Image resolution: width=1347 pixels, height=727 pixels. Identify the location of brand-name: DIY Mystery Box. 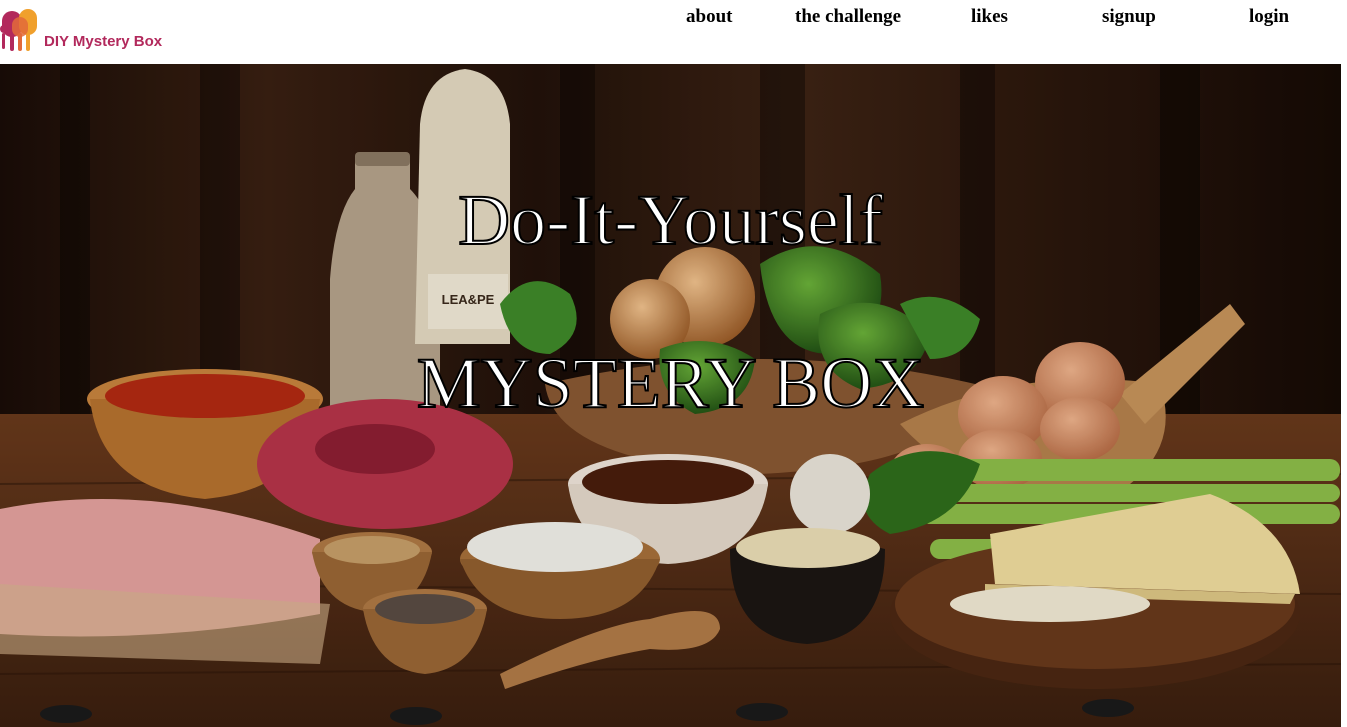
(103, 41).